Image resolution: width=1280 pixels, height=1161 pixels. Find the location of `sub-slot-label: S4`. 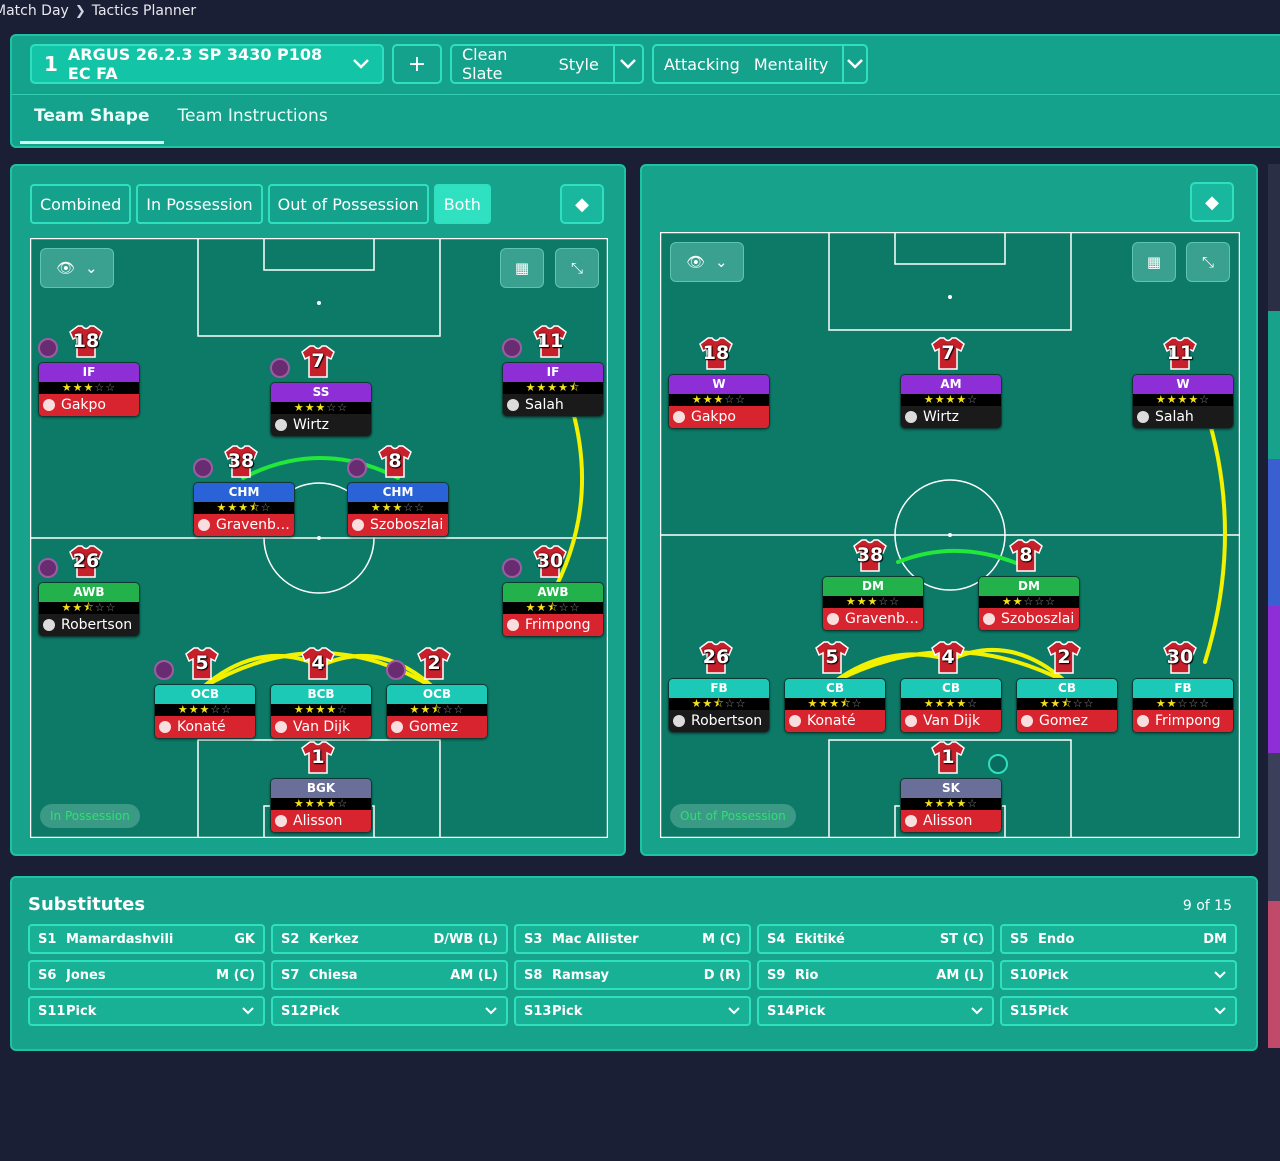

sub-slot-label: S4 is located at coordinates (776, 939).